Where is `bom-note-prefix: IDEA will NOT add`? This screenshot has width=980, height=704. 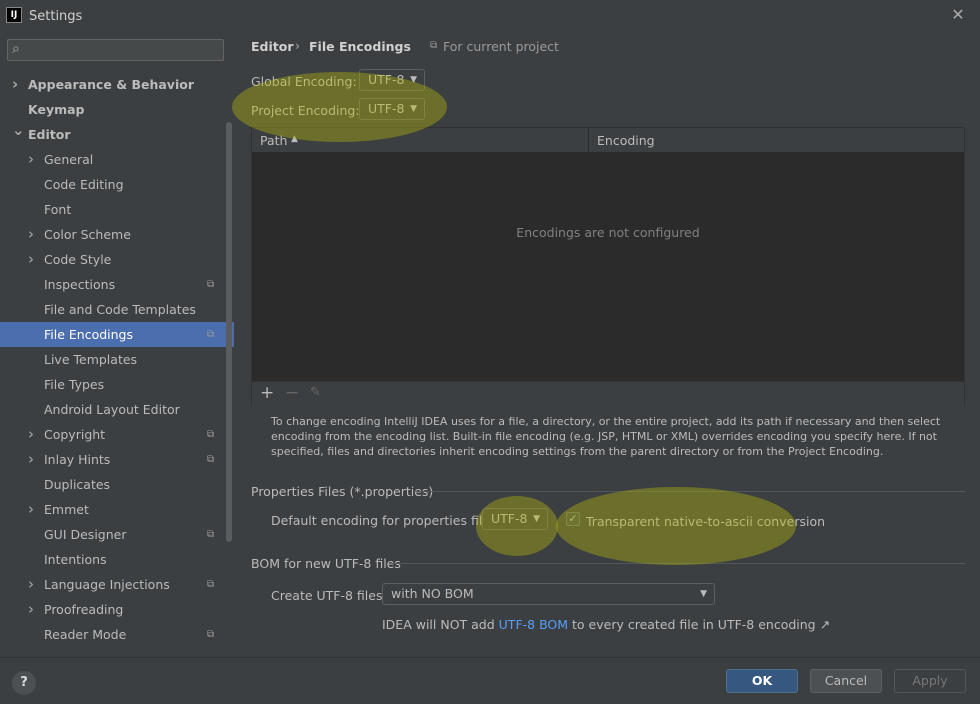
bom-note-prefix: IDEA will NOT add is located at coordinates (440, 624).